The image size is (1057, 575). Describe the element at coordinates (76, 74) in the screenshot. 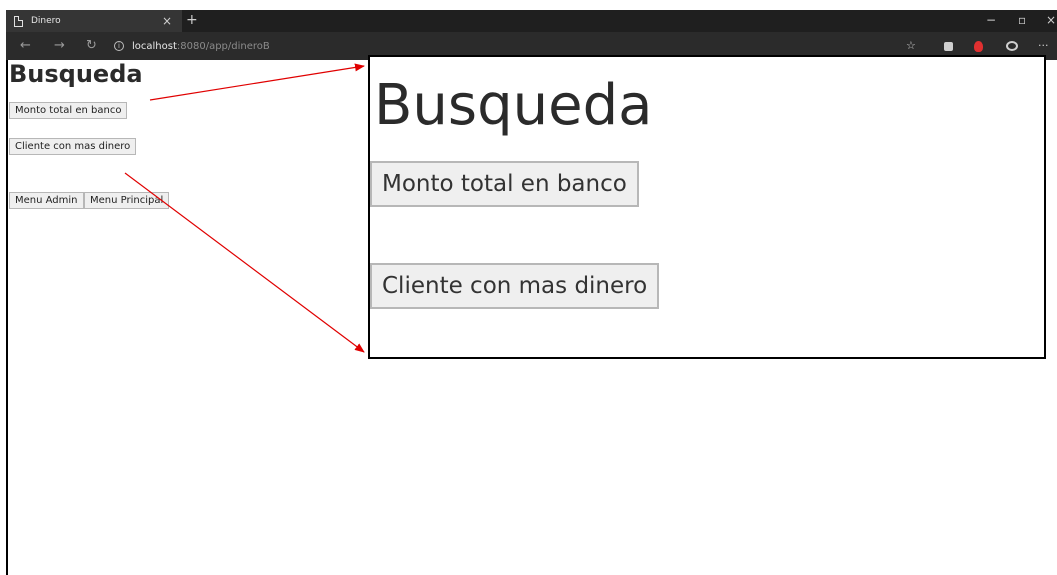

I see `page-title: Busqueda` at that location.